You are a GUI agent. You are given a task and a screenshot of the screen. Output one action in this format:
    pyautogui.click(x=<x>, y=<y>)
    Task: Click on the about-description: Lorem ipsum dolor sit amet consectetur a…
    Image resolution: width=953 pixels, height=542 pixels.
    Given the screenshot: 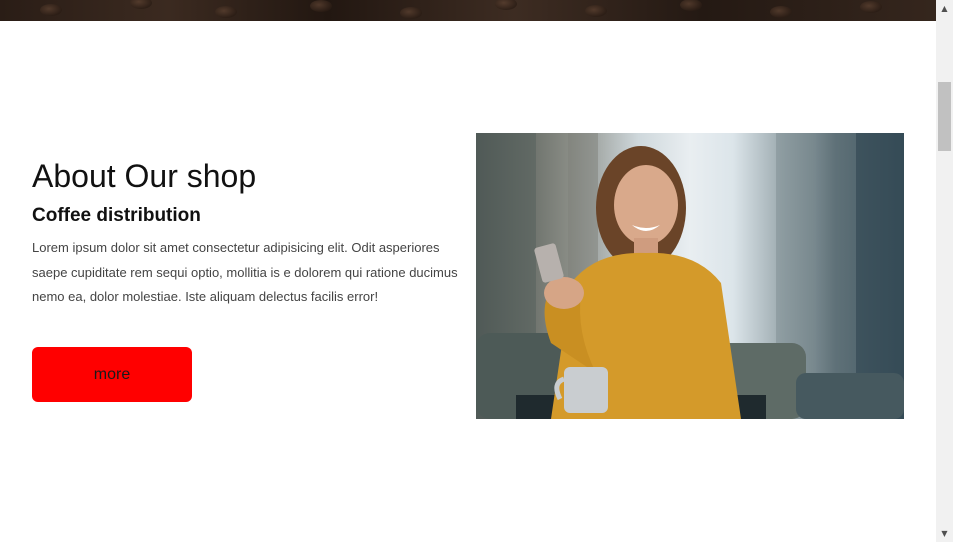 What is the action you would take?
    pyautogui.click(x=245, y=272)
    